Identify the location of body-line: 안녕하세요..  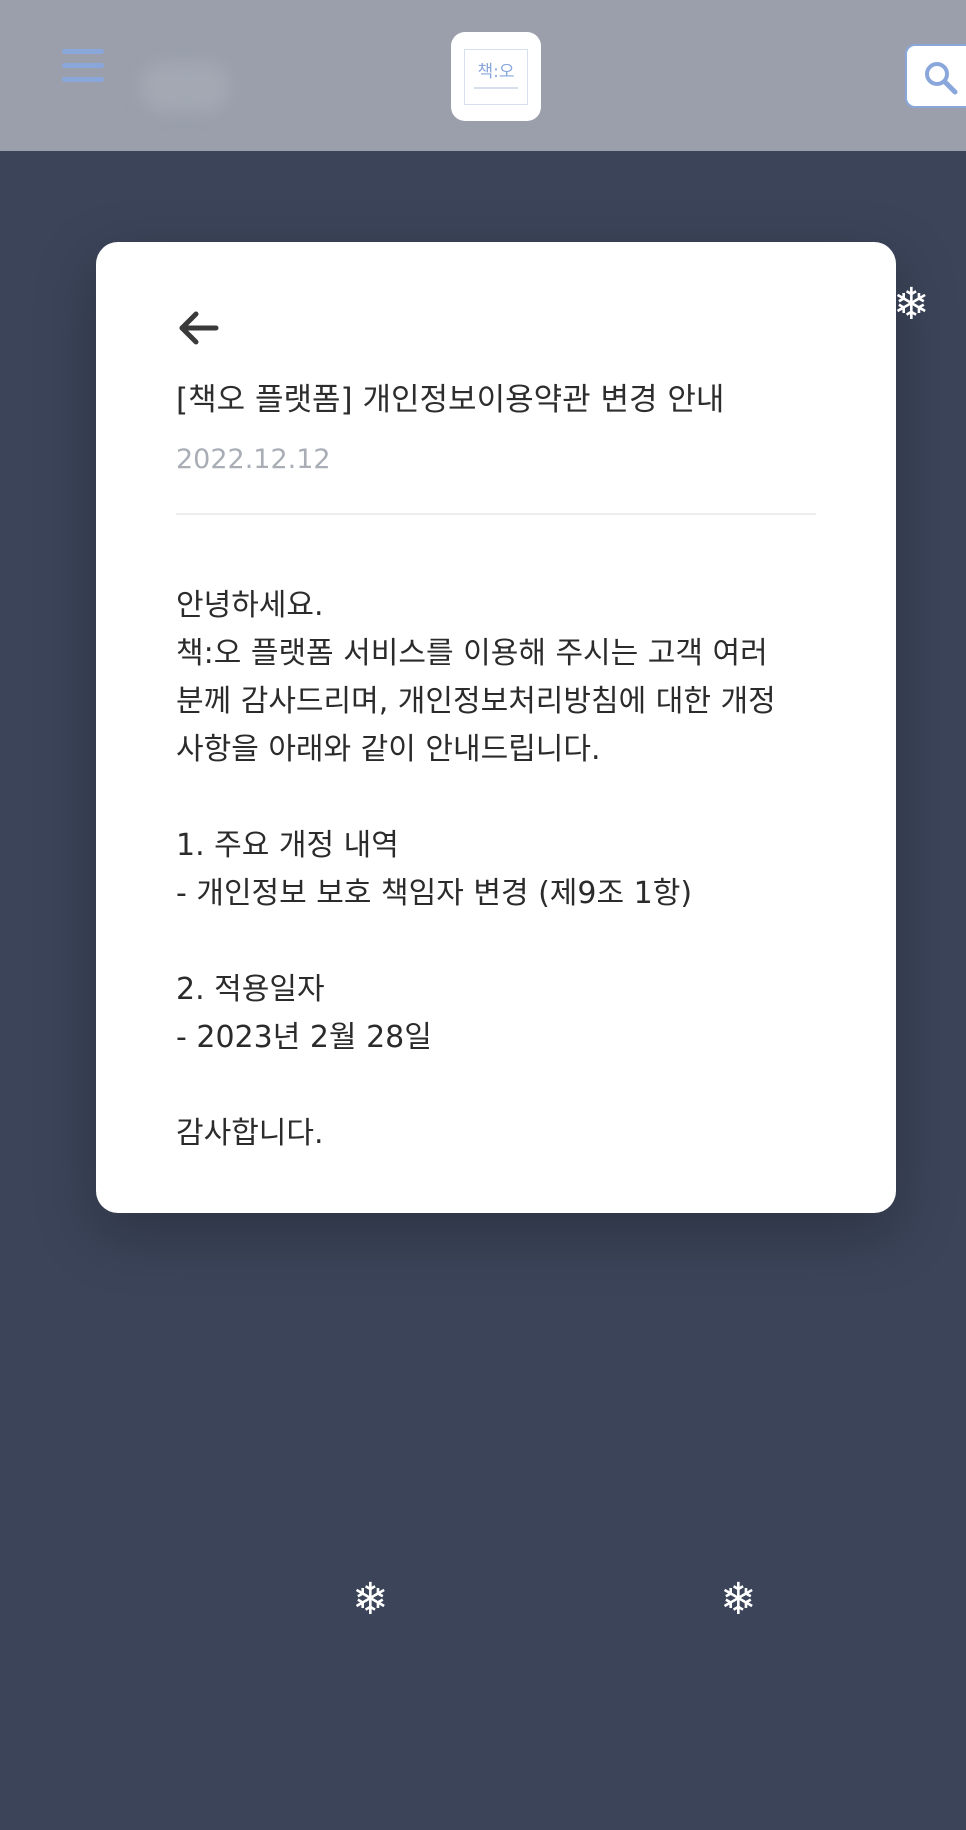
(250, 605).